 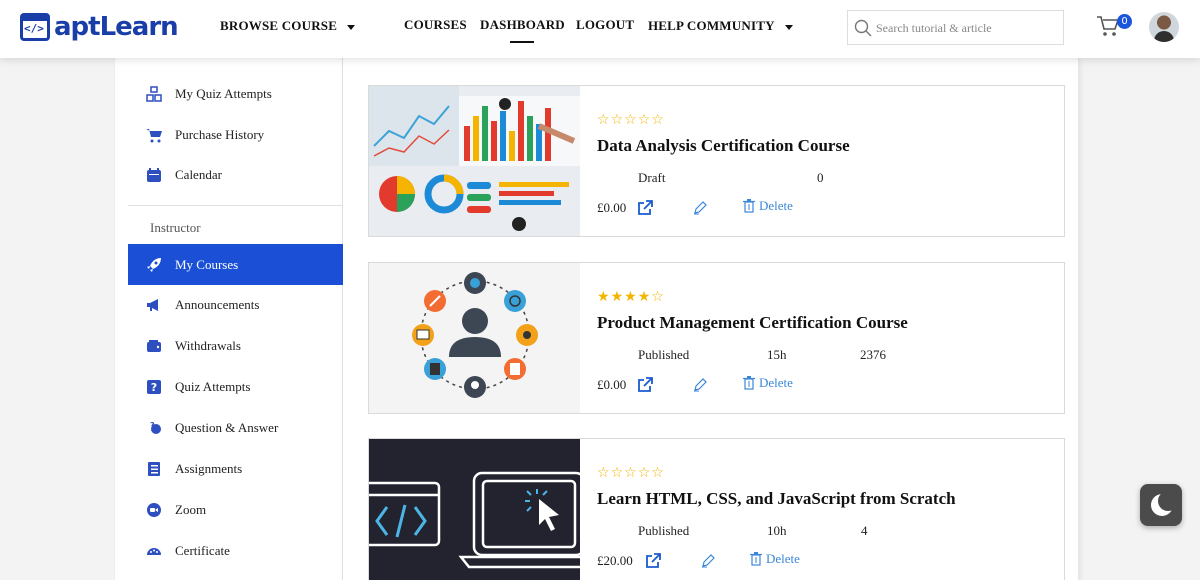 I want to click on zoom-icon, so click(x=154, y=510).